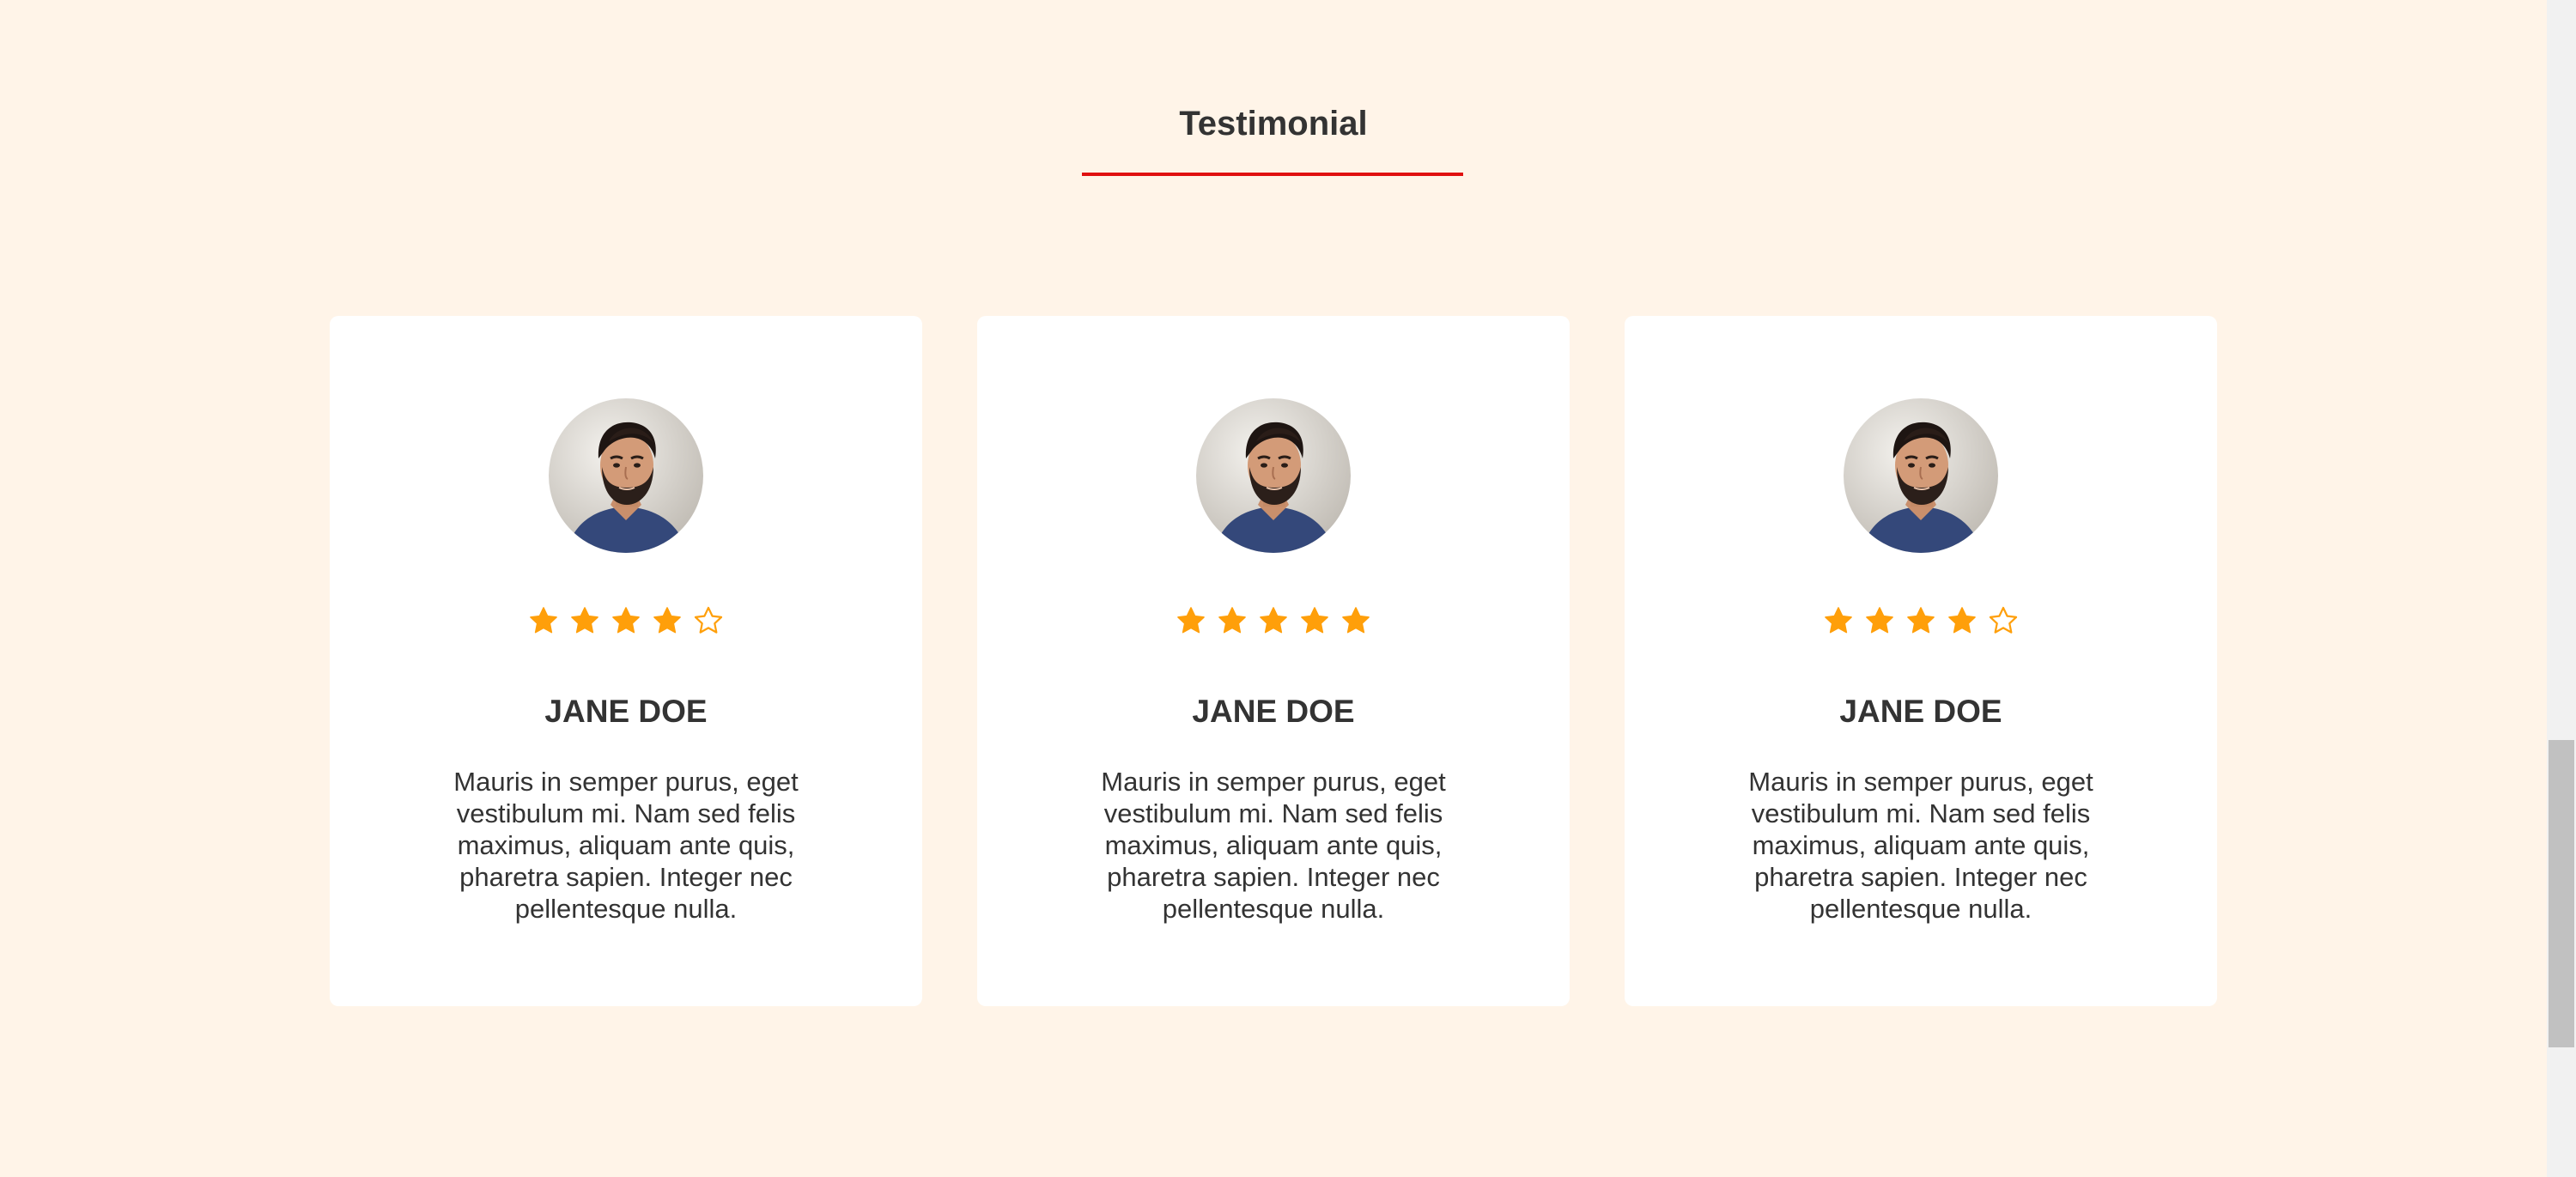 Image resolution: width=2576 pixels, height=1177 pixels. I want to click on section-title: Testimonial, so click(1273, 124).